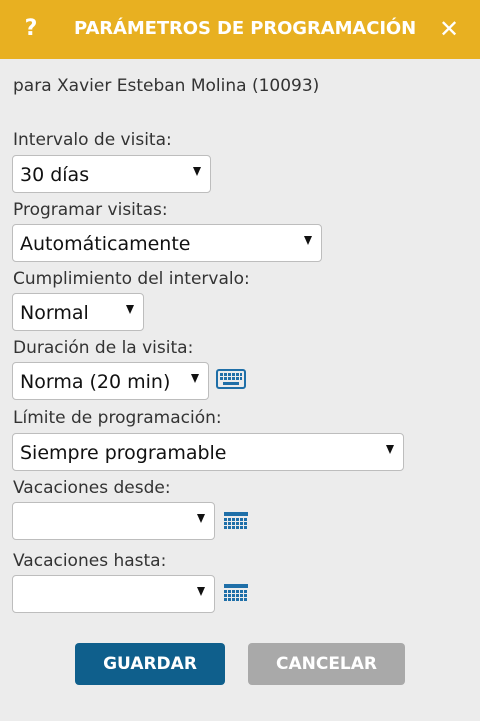 The image size is (480, 721). Describe the element at coordinates (31, 29) in the screenshot. I see `help-icon: ?` at that location.